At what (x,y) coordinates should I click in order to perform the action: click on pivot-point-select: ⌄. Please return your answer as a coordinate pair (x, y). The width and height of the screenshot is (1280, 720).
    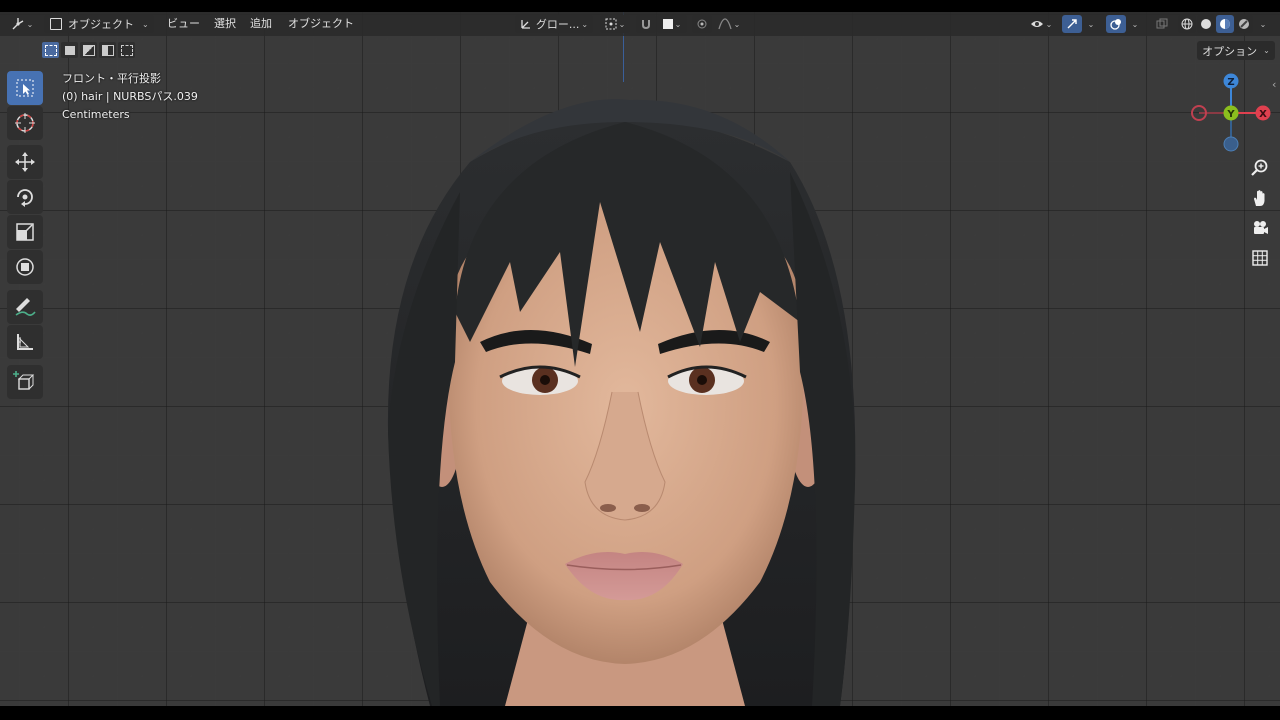
    Looking at the image, I should click on (615, 24).